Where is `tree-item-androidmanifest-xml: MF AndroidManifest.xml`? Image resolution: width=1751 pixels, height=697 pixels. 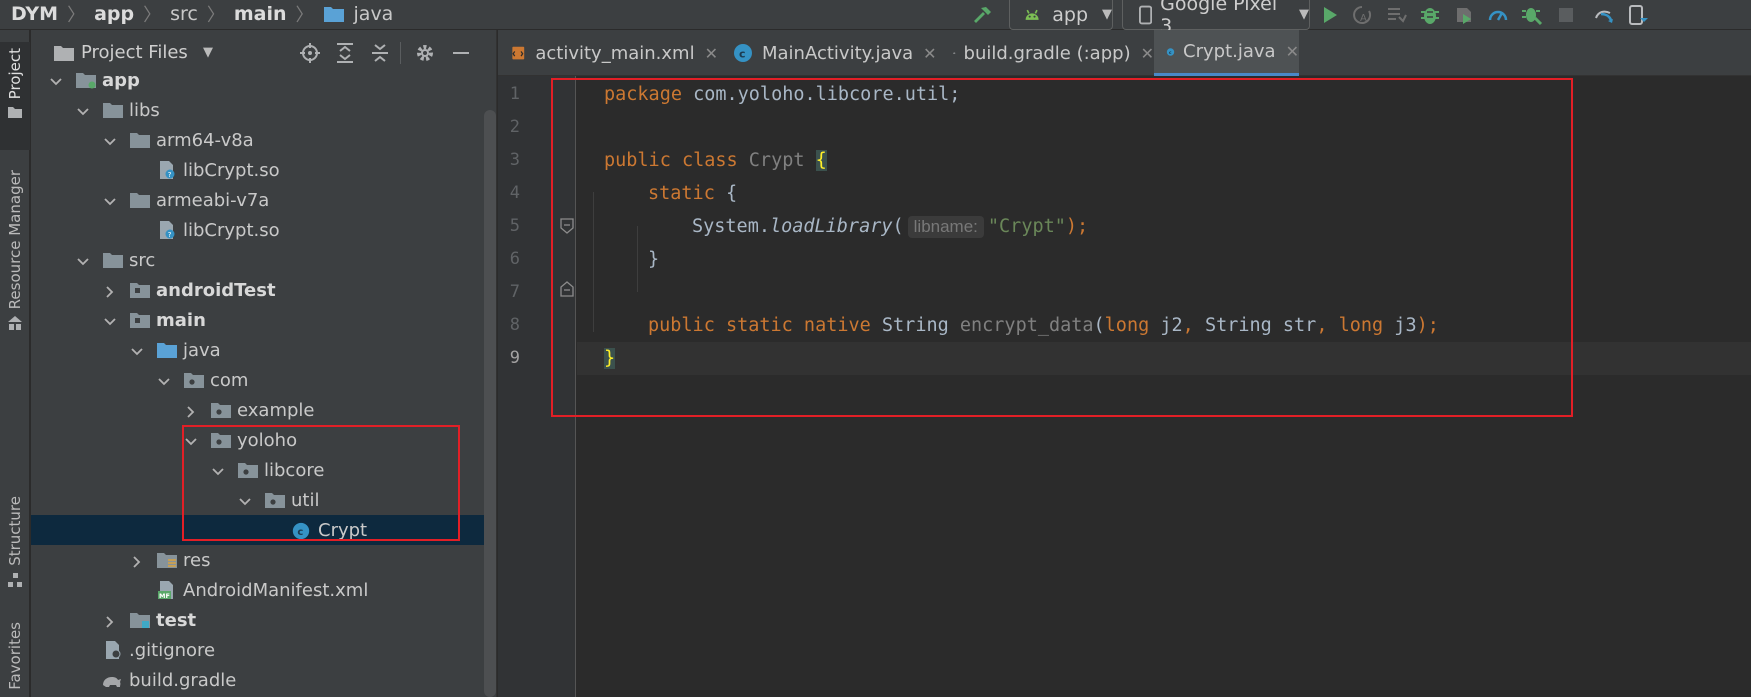 tree-item-androidmanifest-xml: MF AndroidManifest.xml is located at coordinates (263, 590).